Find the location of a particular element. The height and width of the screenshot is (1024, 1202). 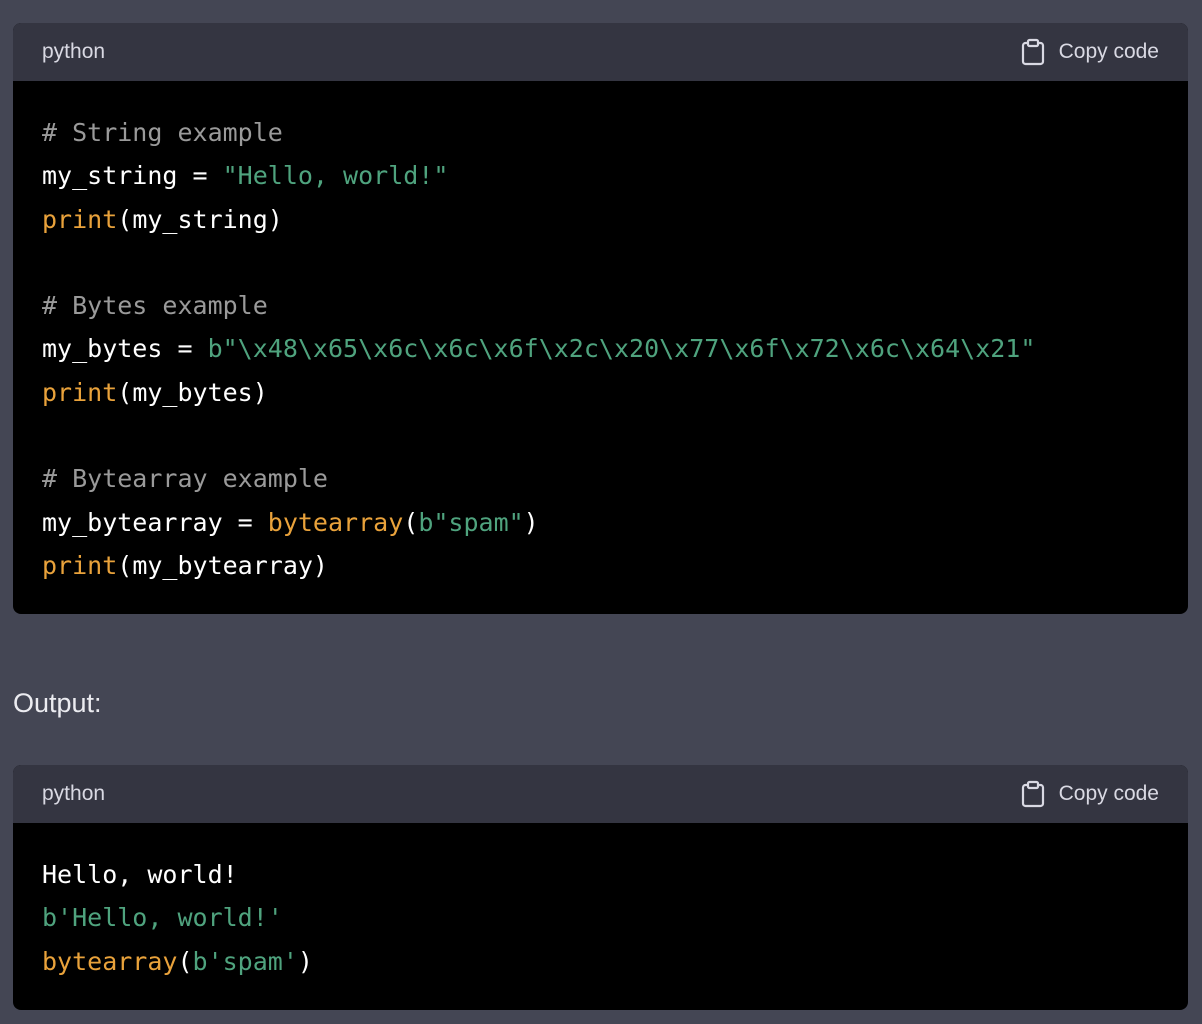

code-token-plain: my_bytes = is located at coordinates (125, 349).